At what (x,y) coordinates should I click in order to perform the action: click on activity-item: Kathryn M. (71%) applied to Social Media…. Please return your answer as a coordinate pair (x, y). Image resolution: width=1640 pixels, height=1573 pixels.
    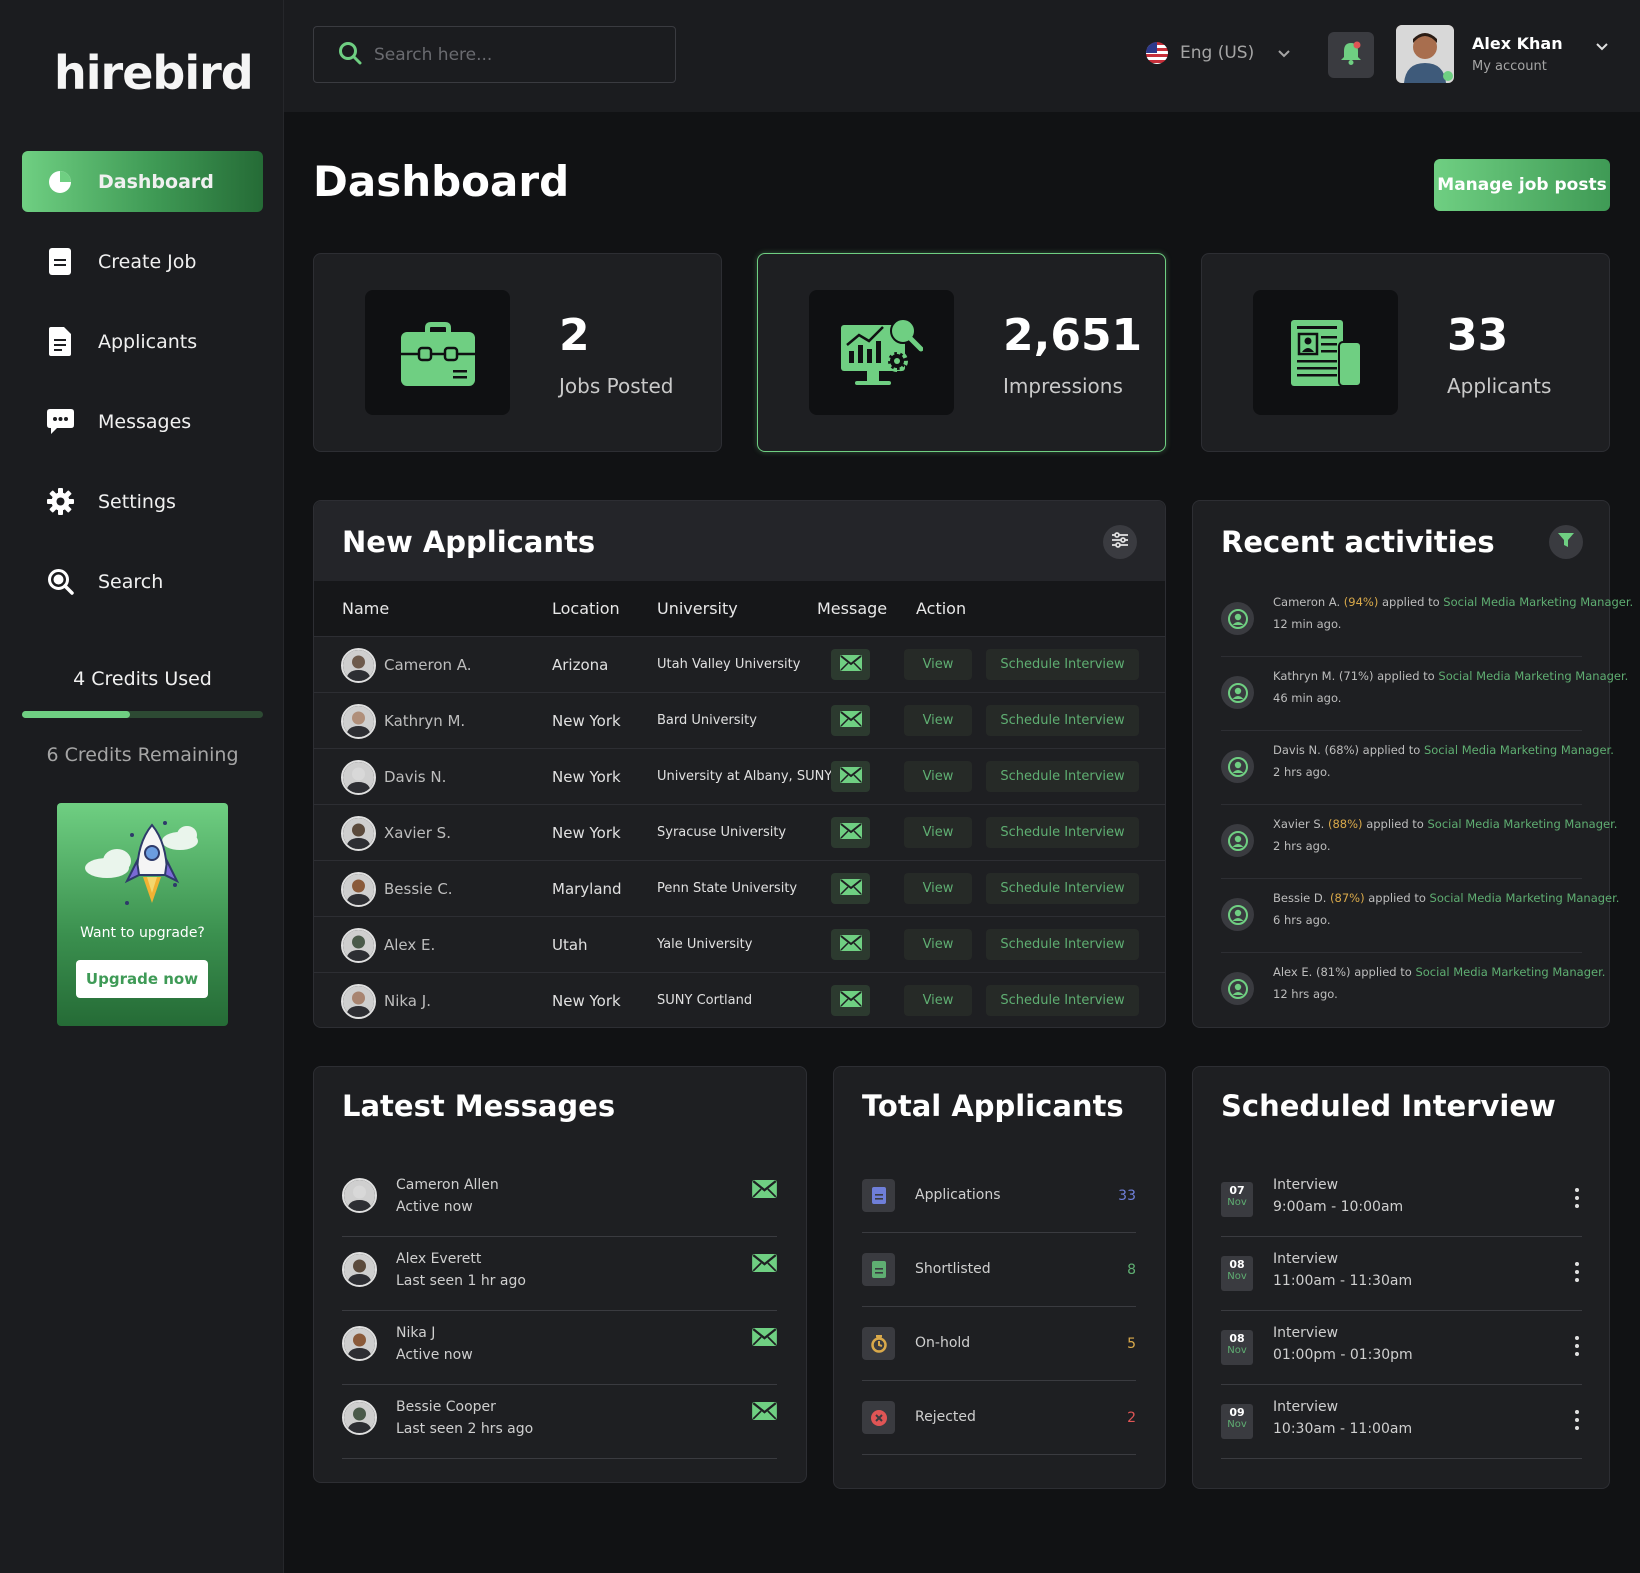
    Looking at the image, I should click on (1424, 694).